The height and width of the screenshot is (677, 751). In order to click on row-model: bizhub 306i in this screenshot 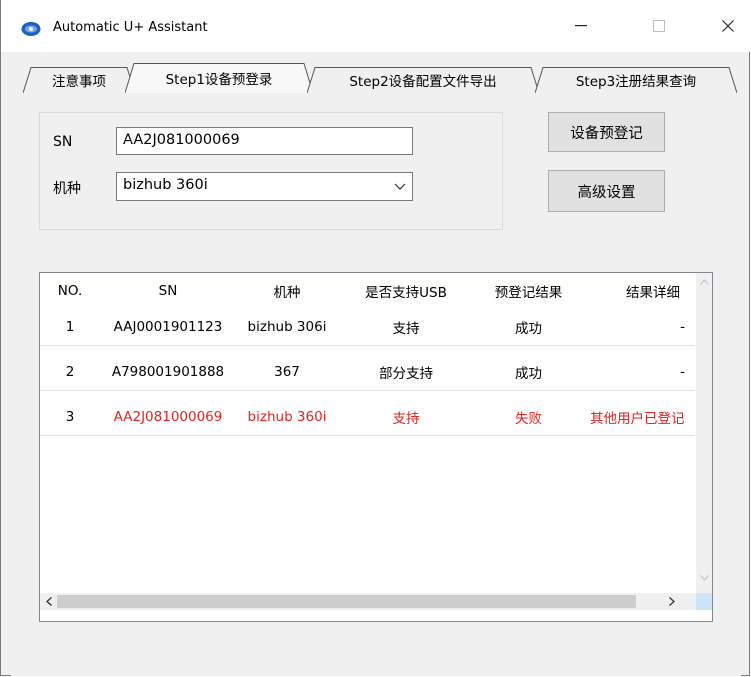, I will do `click(287, 327)`.